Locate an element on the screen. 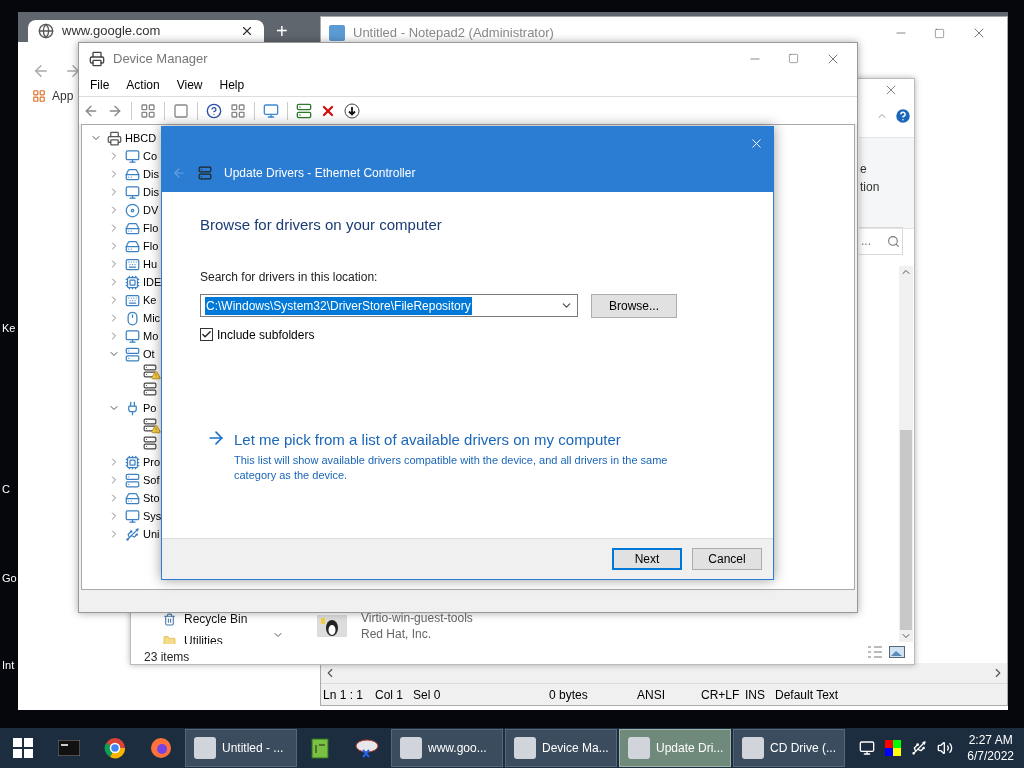 The height and width of the screenshot is (768, 1024). program-publisher: Red Hat, Inc. is located at coordinates (397, 634).